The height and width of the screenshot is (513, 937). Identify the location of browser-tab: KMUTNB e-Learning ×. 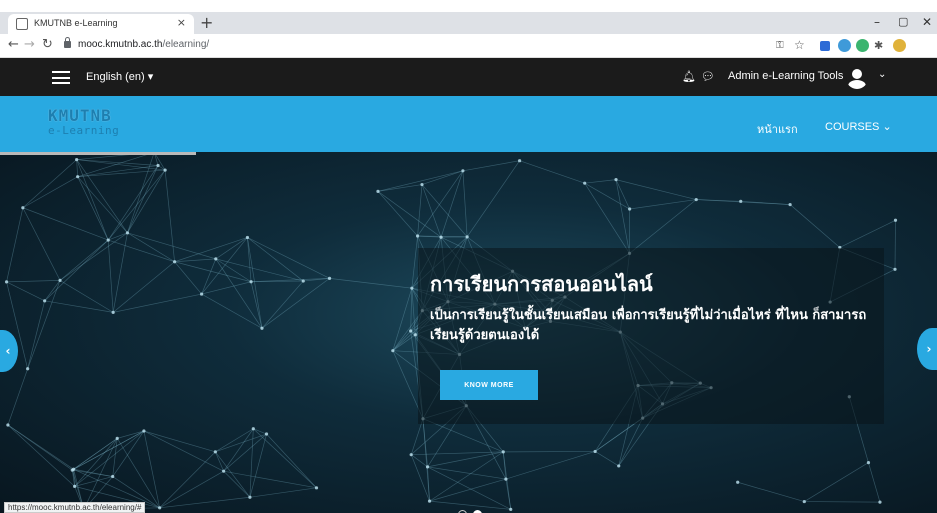
(101, 24).